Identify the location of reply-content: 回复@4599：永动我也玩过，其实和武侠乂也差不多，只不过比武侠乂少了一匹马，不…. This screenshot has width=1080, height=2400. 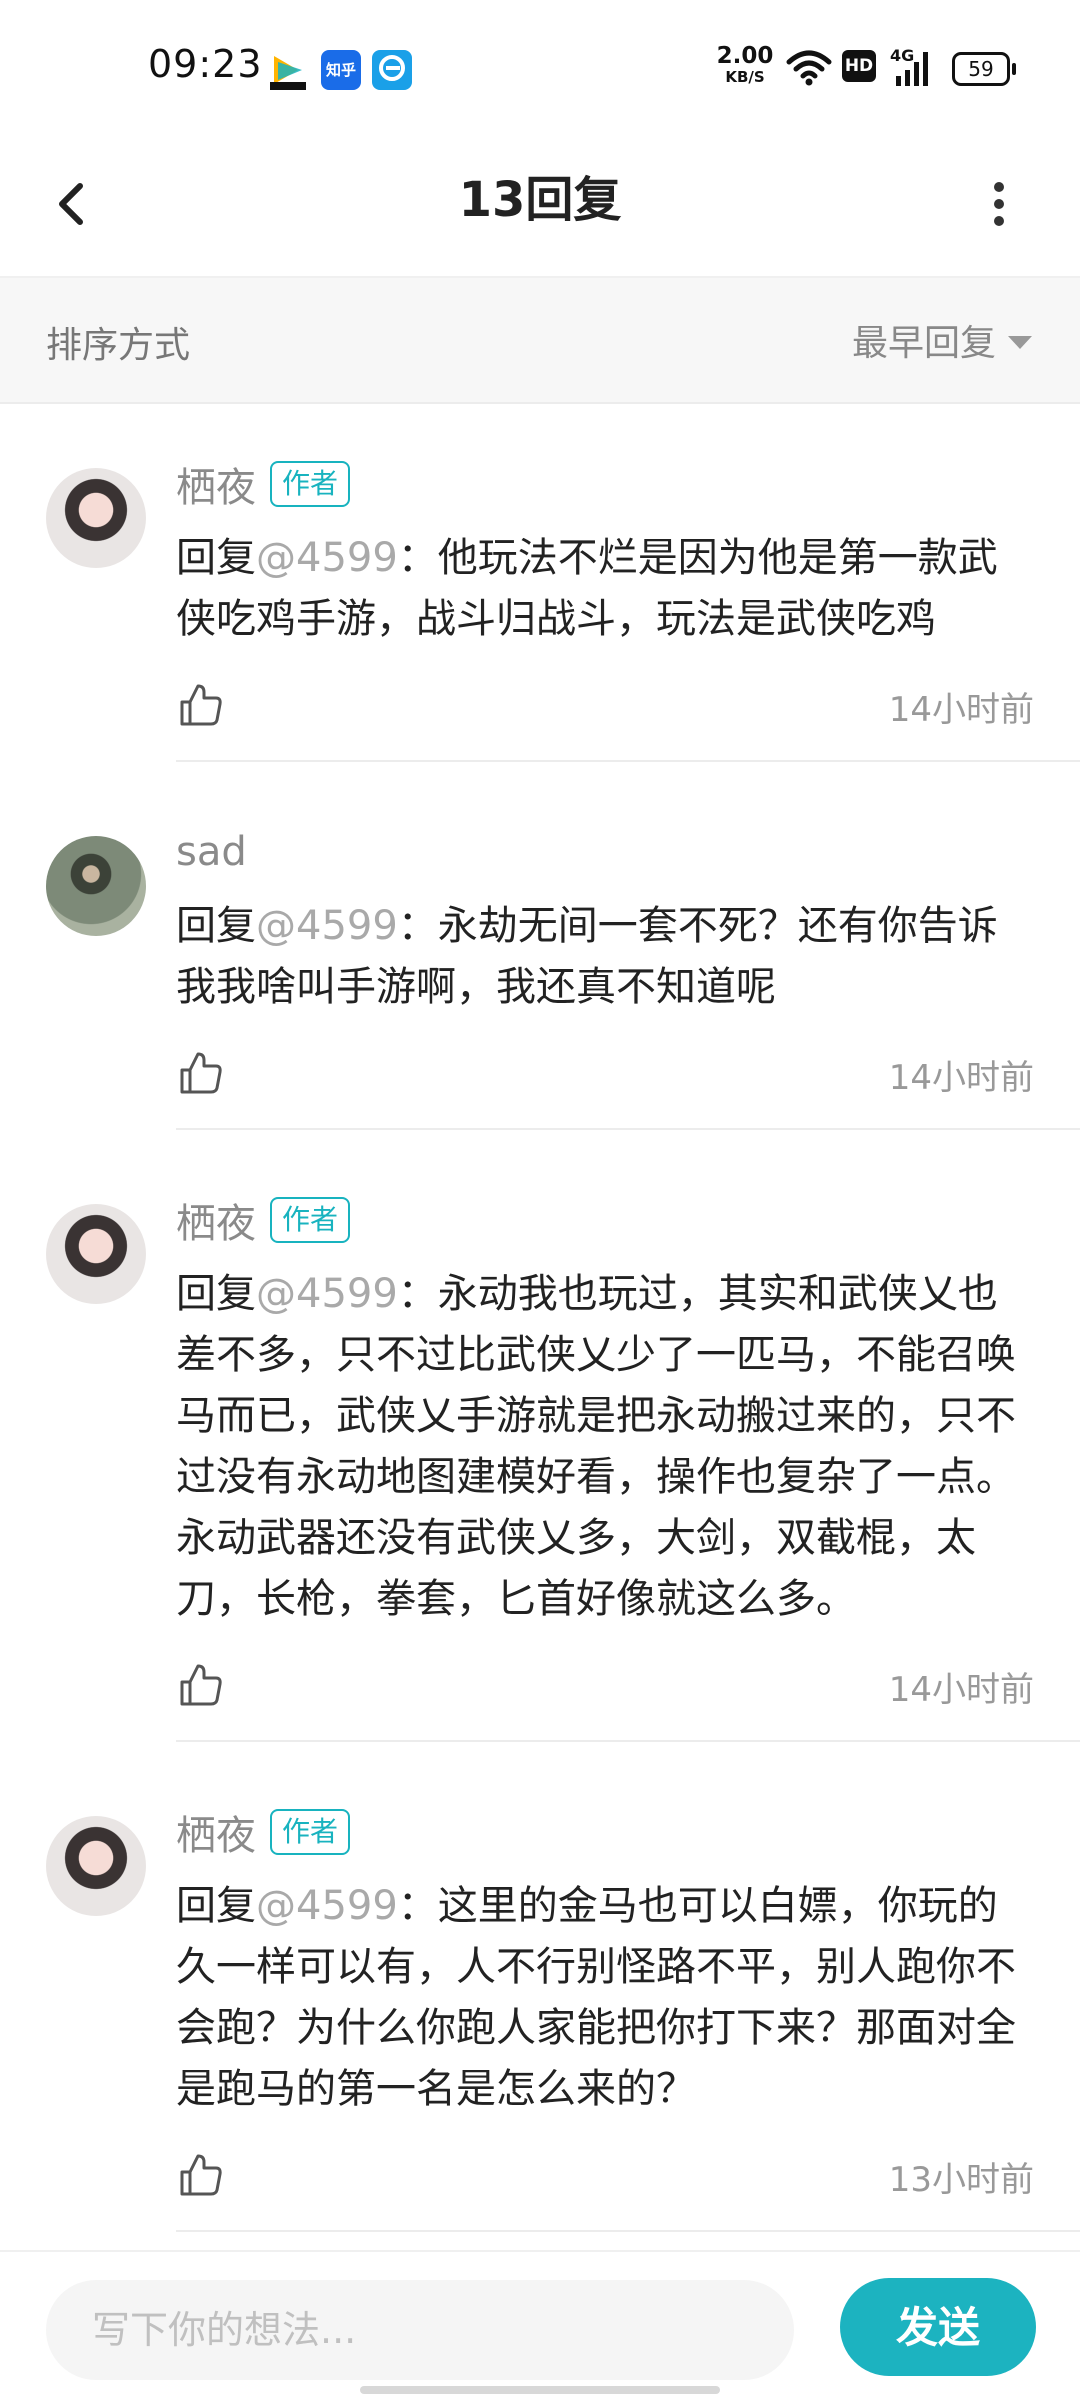
(605, 1447).